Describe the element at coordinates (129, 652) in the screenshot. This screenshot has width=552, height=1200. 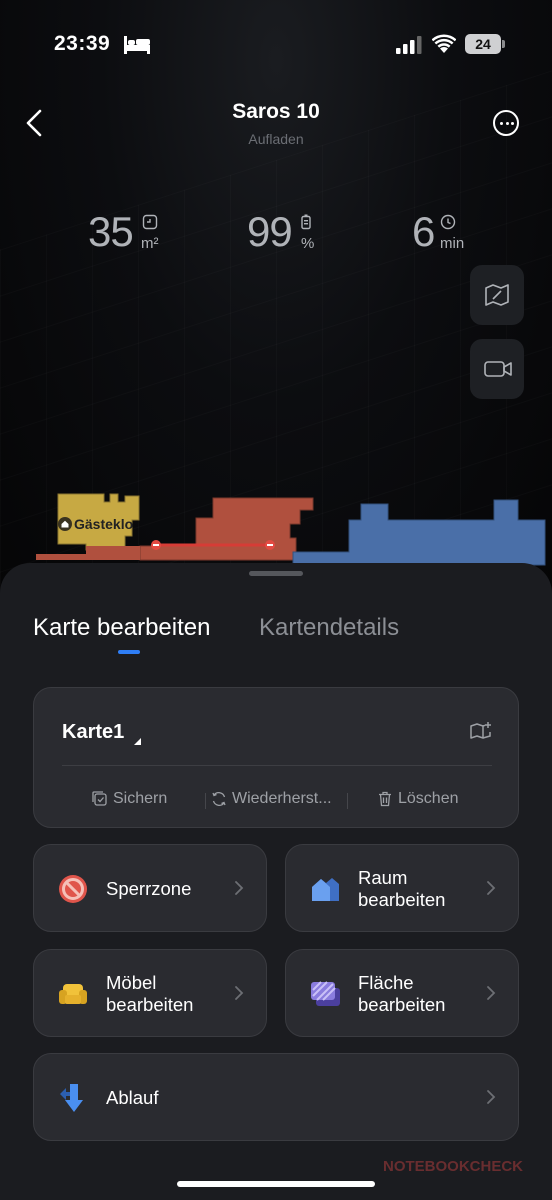
I see `active-tab-indicator` at that location.